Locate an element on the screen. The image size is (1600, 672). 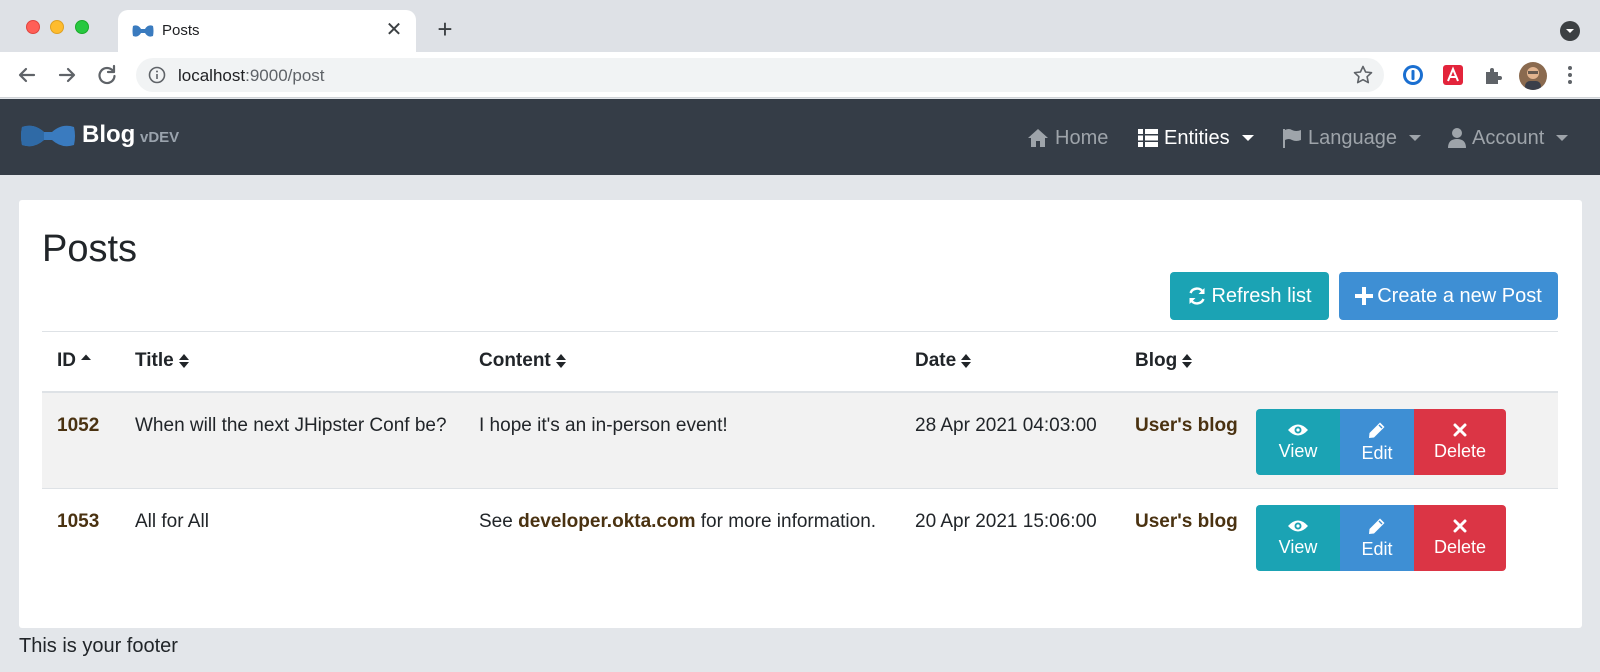
new-tab-icon: + is located at coordinates (445, 30).